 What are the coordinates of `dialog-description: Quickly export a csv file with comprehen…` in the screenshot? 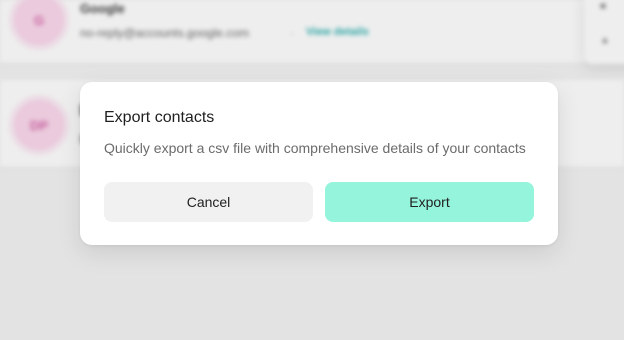 It's located at (315, 148).